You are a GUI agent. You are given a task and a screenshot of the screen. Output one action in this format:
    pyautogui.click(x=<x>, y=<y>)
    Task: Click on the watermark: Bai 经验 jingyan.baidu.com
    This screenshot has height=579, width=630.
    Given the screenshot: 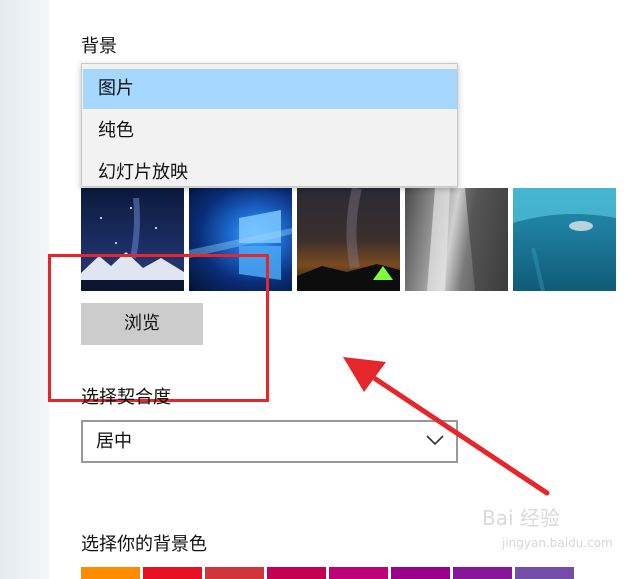 What is the action you would take?
    pyautogui.click(x=547, y=528)
    